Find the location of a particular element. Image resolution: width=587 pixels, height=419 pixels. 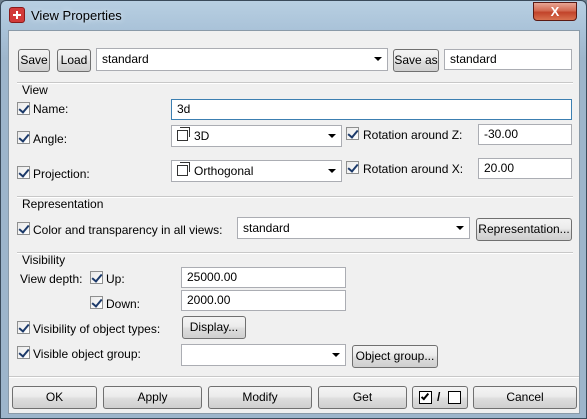

rotation-x-label: Rotation around X: is located at coordinates (413, 169).